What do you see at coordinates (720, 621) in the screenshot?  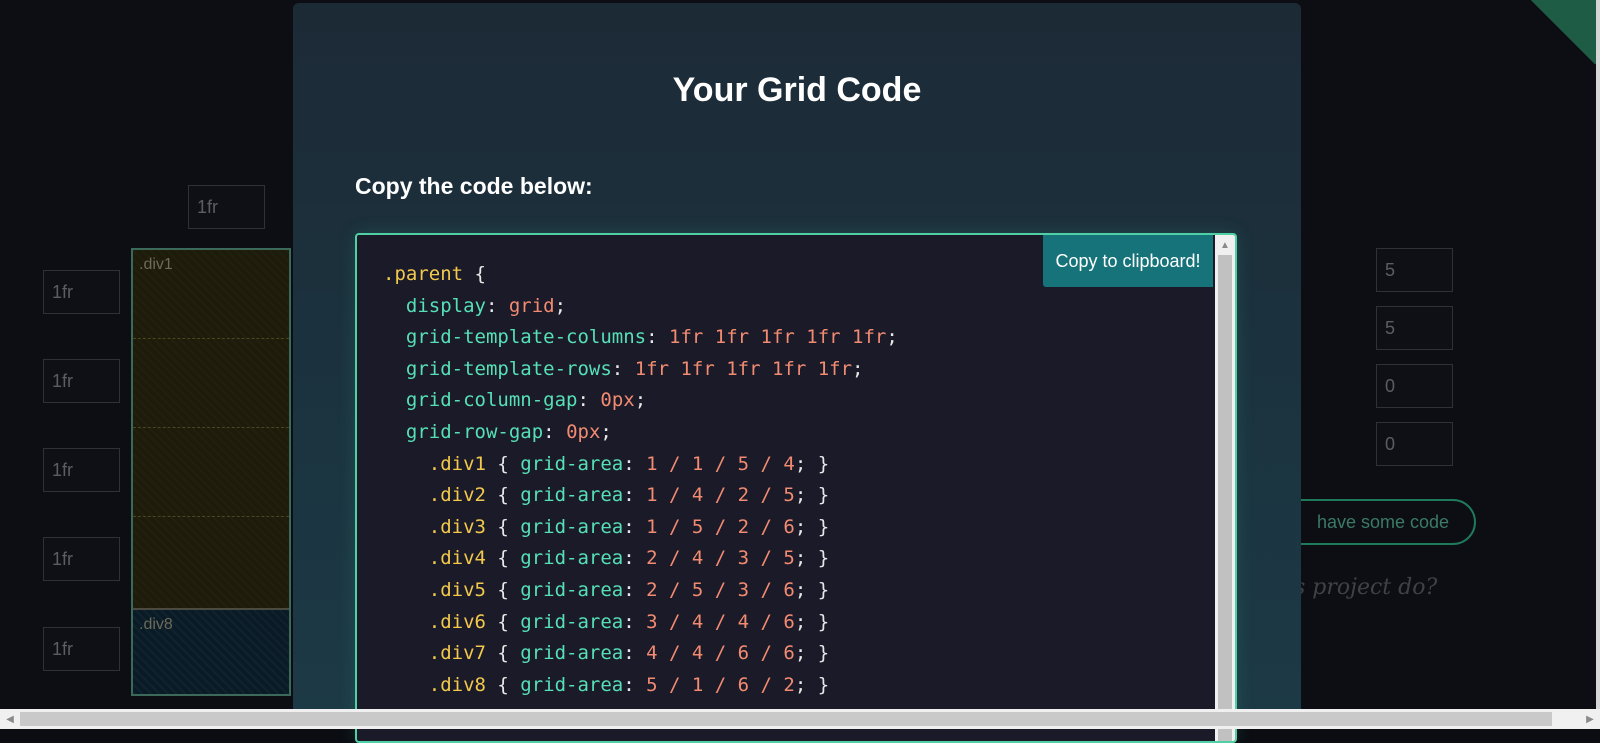 I see `code-token: 3 / 4 / 4 / 6` at bounding box center [720, 621].